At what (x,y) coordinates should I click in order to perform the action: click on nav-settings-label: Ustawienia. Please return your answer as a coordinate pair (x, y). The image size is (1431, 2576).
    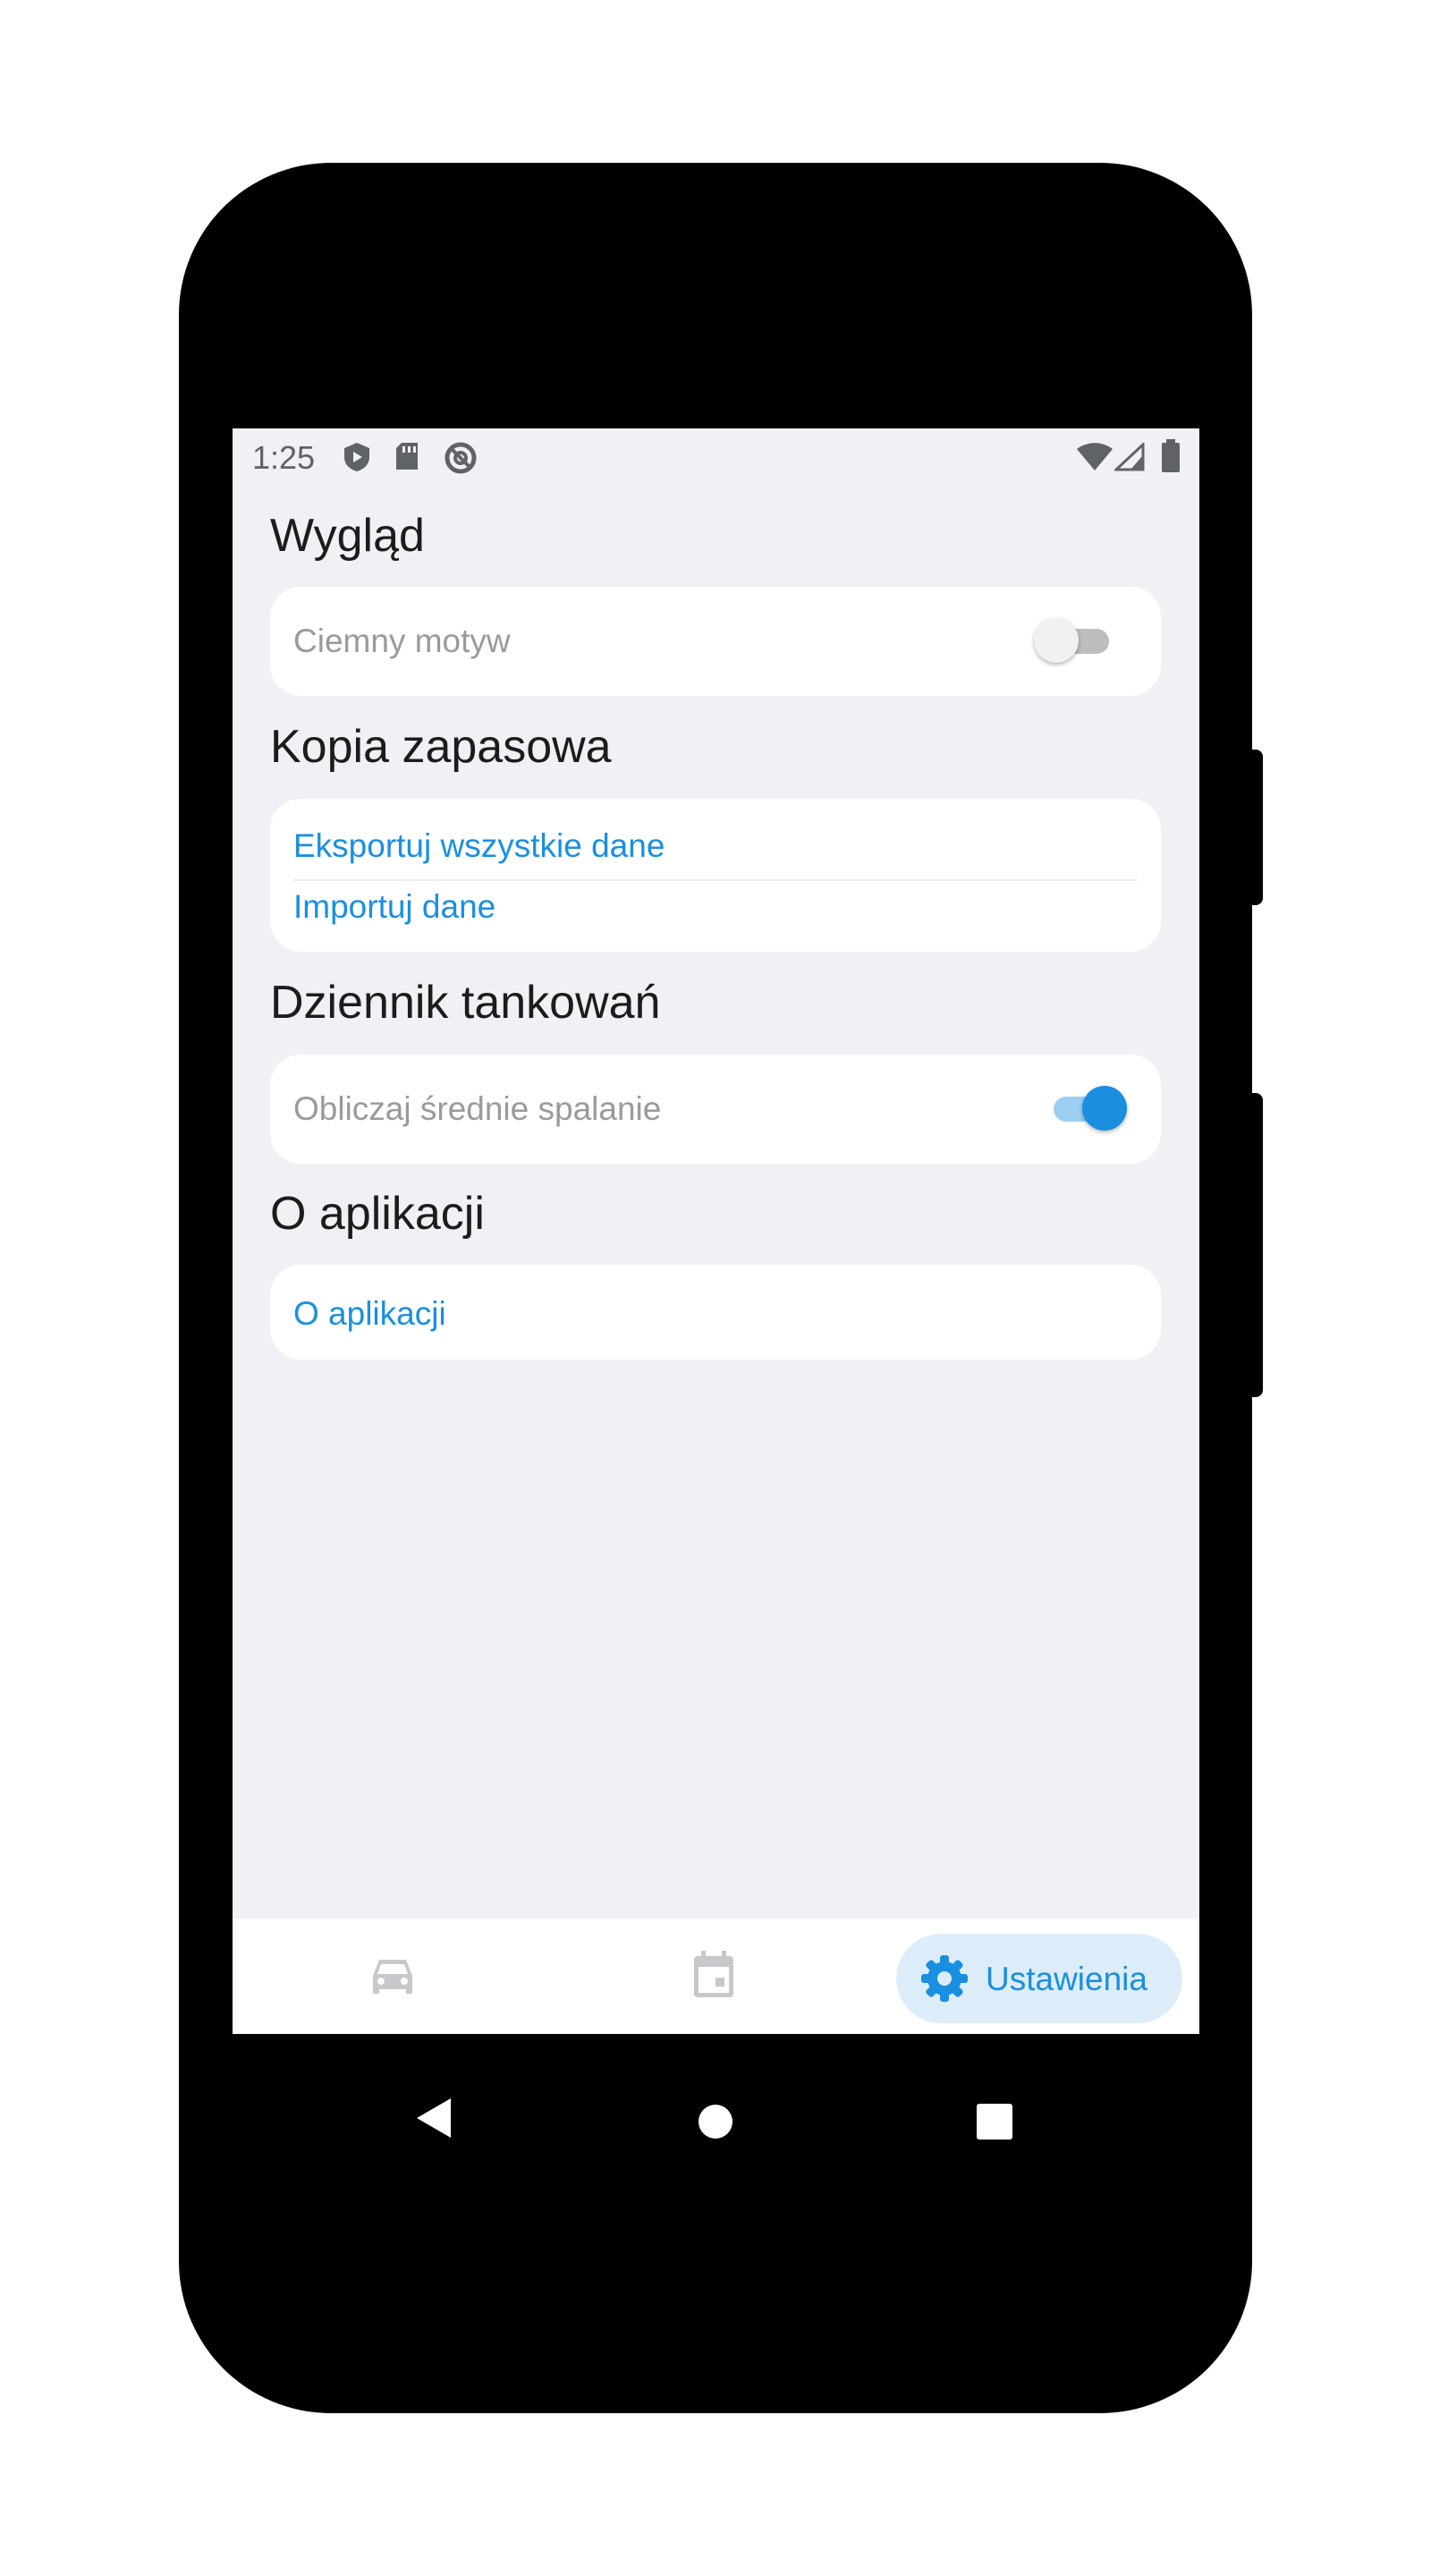
    Looking at the image, I should click on (1067, 1979).